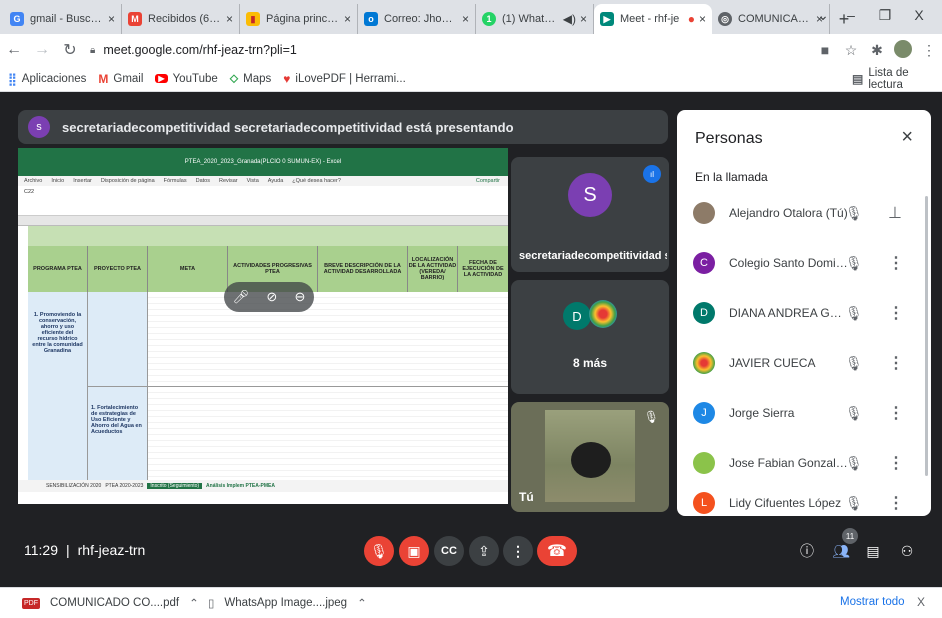  Describe the element at coordinates (451, 50) in the screenshot. I see `url-field: 🔒︎ meet.google.com/rhf-jeaz-trn?pli=1` at that location.